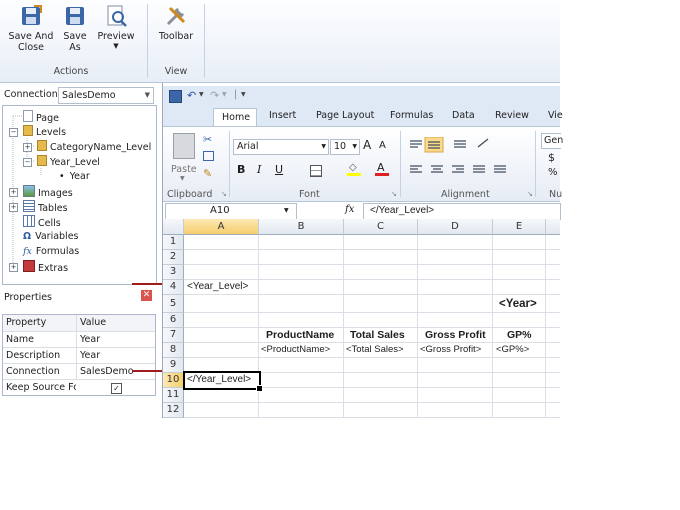 The width and height of the screenshot is (680, 510). I want to click on column-header-c: C, so click(381, 227).